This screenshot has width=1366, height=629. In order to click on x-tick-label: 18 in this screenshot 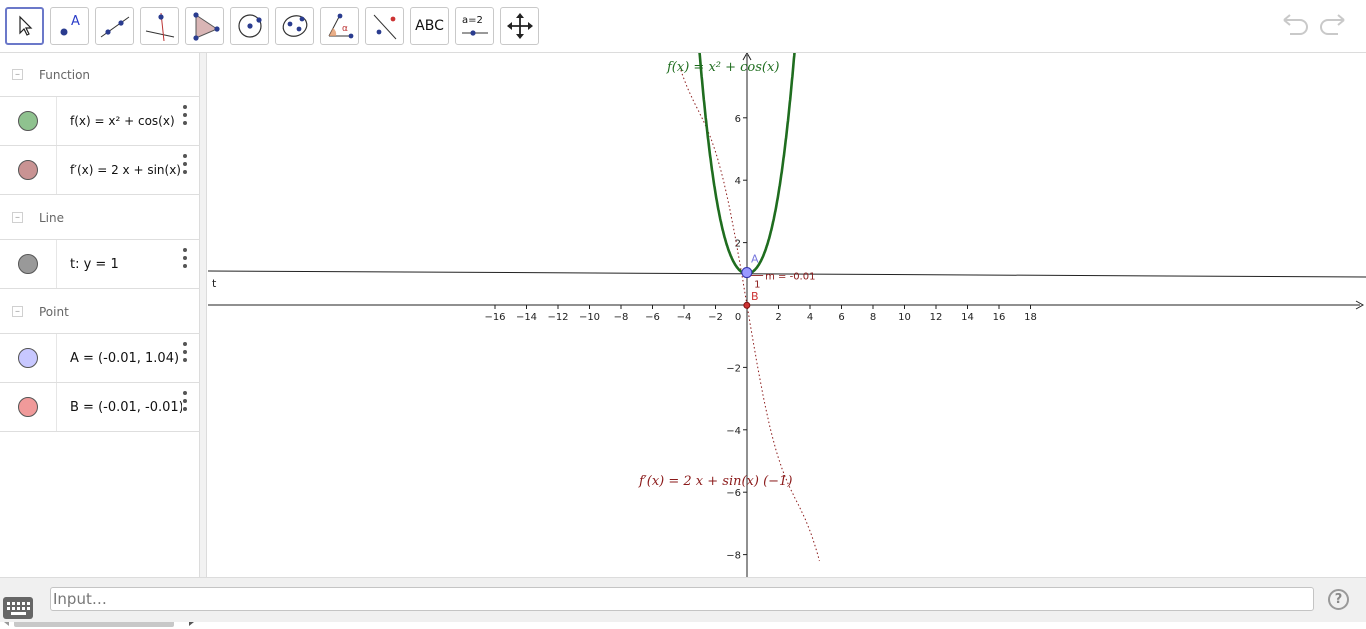, I will do `click(1030, 317)`.